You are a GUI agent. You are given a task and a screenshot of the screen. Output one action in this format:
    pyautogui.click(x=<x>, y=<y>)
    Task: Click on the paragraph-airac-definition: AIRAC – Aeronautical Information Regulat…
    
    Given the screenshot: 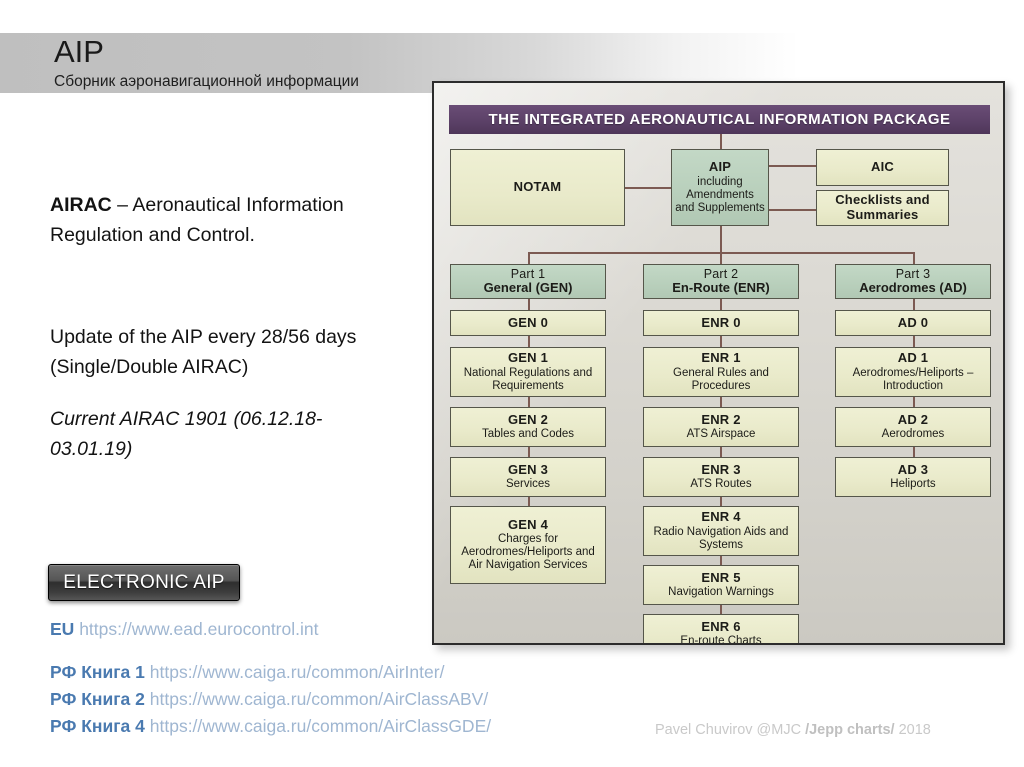 What is the action you would take?
    pyautogui.click(x=222, y=220)
    